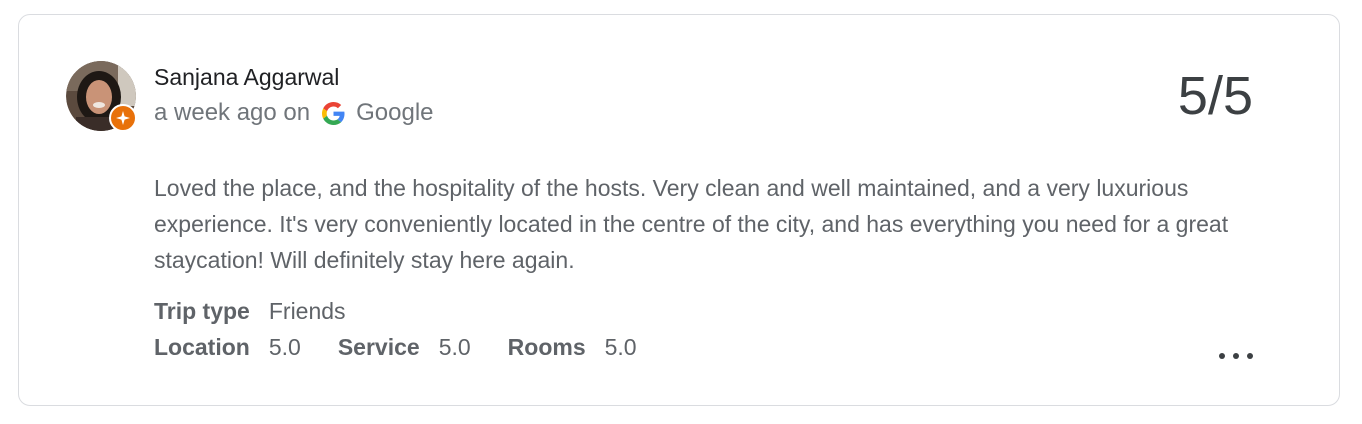 This screenshot has width=1362, height=424. Describe the element at coordinates (284, 347) in the screenshot. I see `rating-value-location: 5.0` at that location.